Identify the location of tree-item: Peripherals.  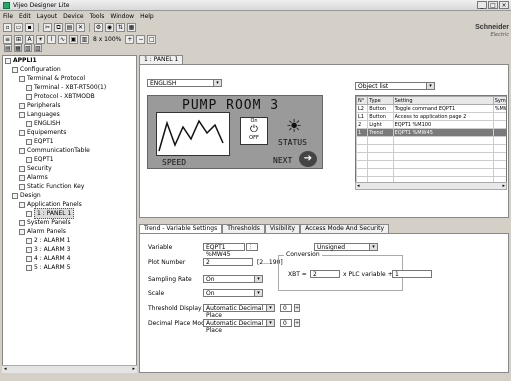
(70, 105).